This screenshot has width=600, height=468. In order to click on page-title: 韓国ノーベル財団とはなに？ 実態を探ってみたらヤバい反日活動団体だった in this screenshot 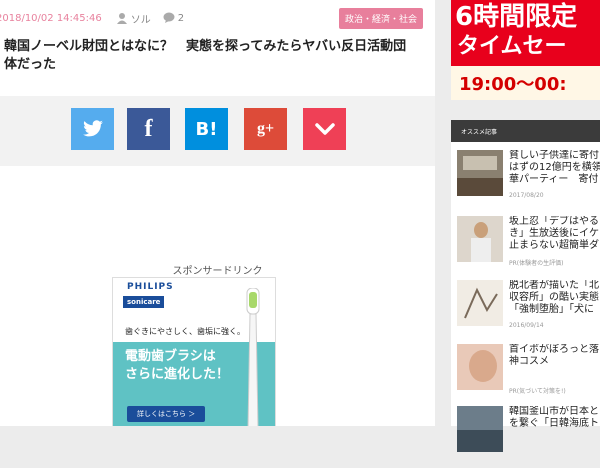, I will do `click(205, 55)`.